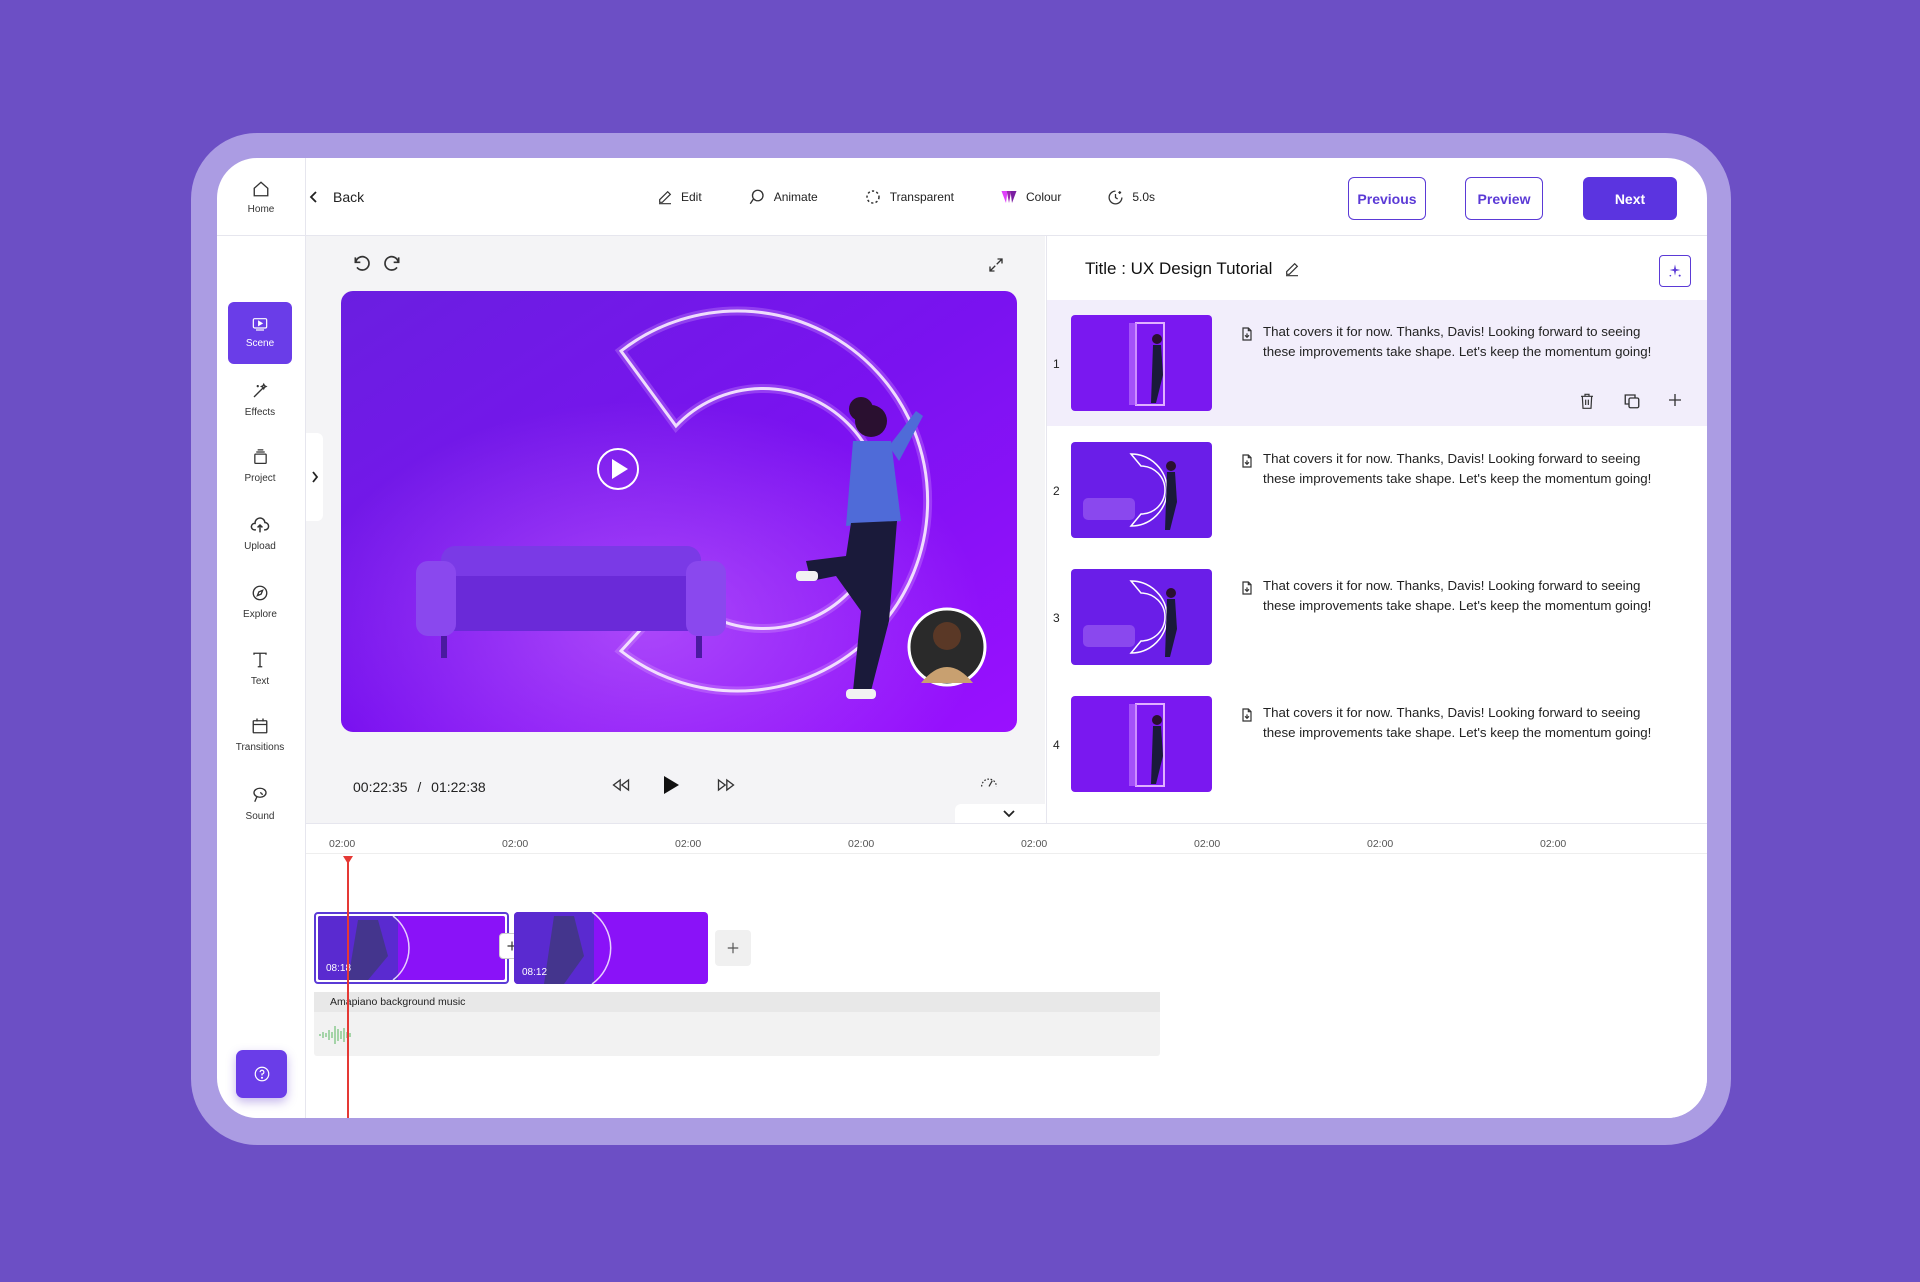 Image resolution: width=1920 pixels, height=1282 pixels. I want to click on next-button: Next, so click(1630, 198).